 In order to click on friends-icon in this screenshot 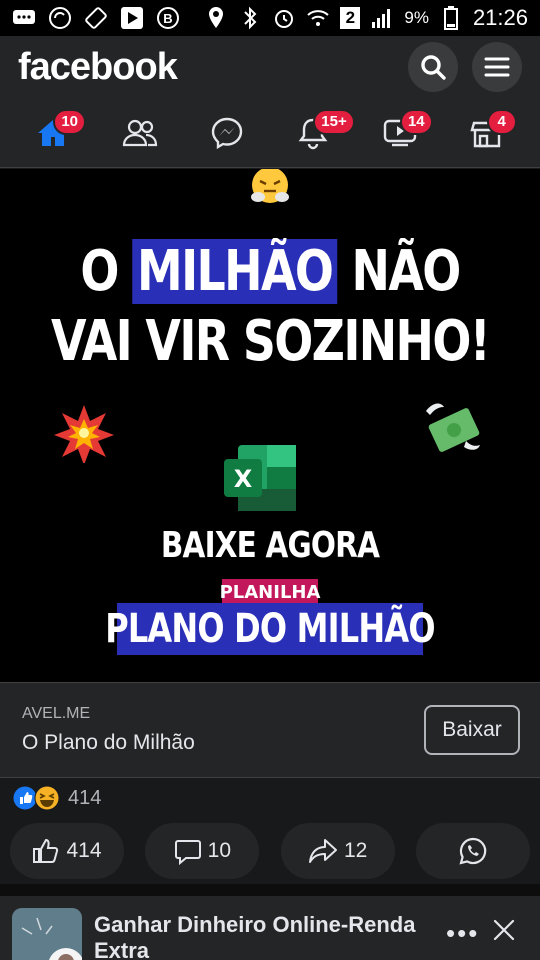, I will do `click(140, 132)`.